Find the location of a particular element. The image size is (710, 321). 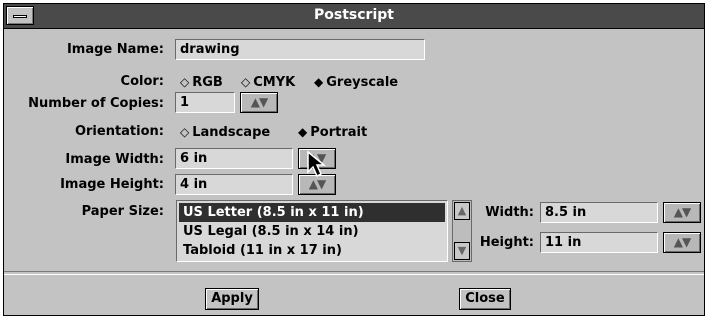

button-divider is located at coordinates (354, 273).